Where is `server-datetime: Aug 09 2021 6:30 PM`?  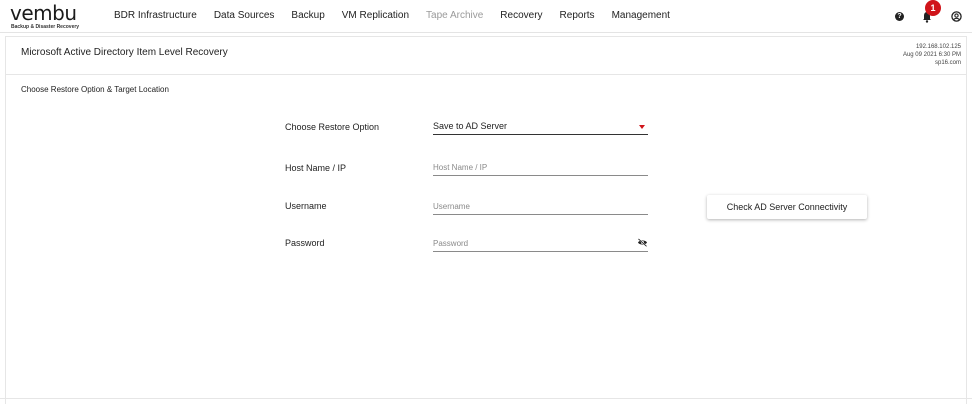
server-datetime: Aug 09 2021 6:30 PM is located at coordinates (931, 55).